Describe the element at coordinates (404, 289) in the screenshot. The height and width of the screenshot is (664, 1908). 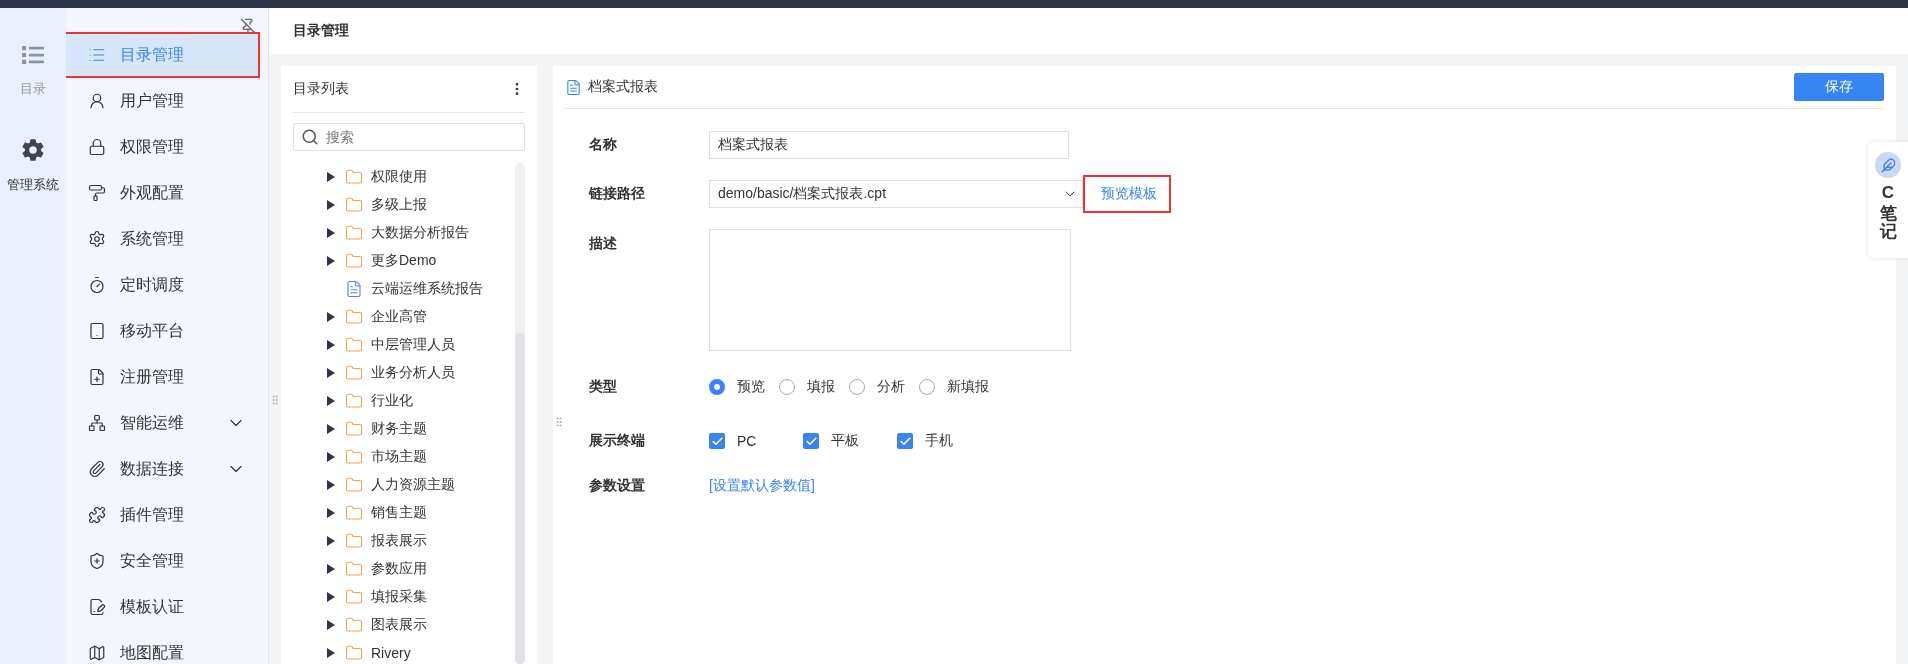
I see `tree-item: 云端运维系统报告` at that location.